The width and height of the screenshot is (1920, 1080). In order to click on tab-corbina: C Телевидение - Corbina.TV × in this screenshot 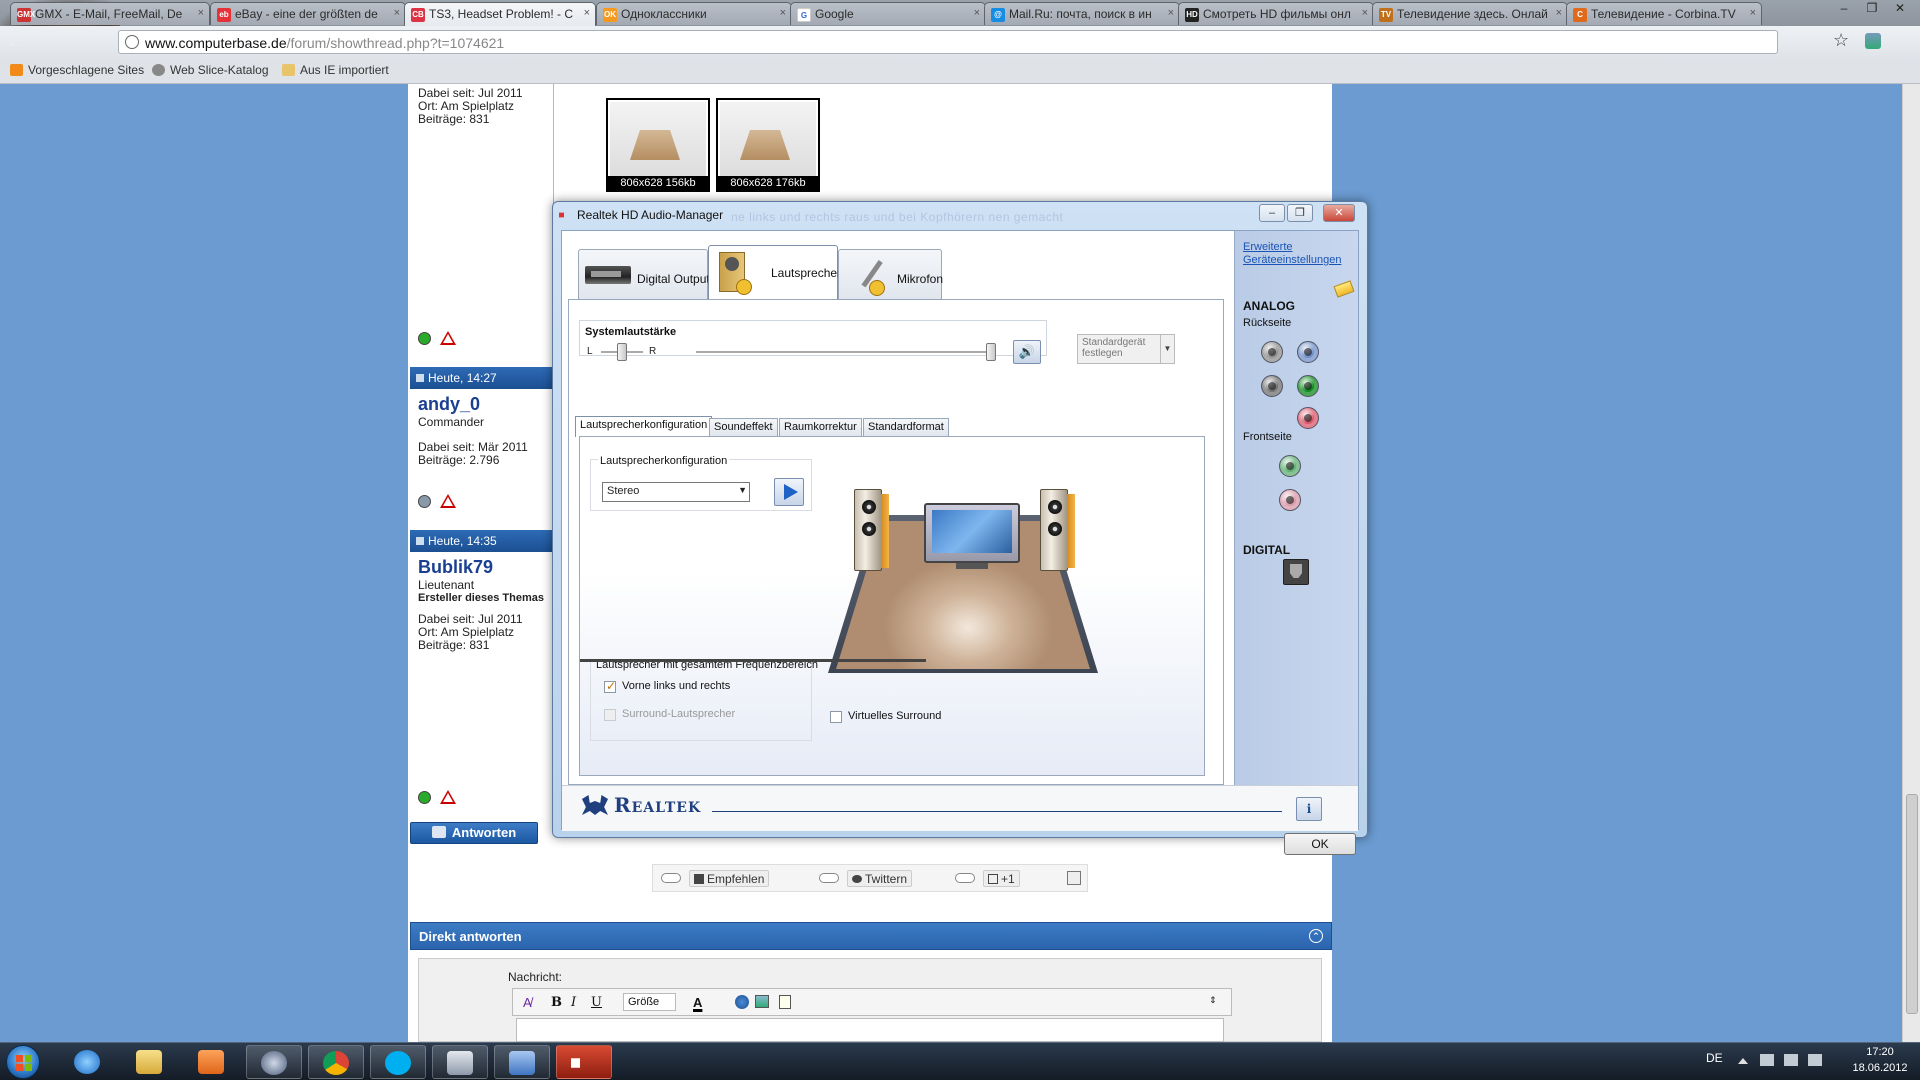, I will do `click(1664, 13)`.